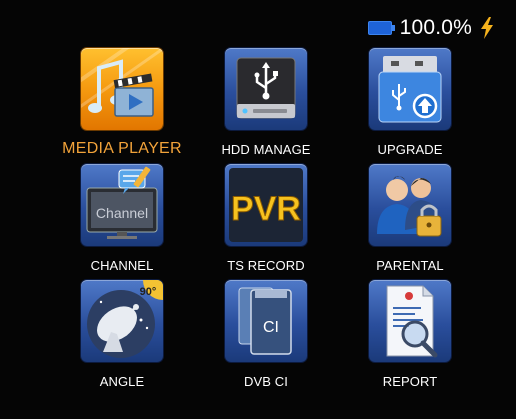  What do you see at coordinates (487, 28) in the screenshot?
I see `lightning-bolt-icon` at bounding box center [487, 28].